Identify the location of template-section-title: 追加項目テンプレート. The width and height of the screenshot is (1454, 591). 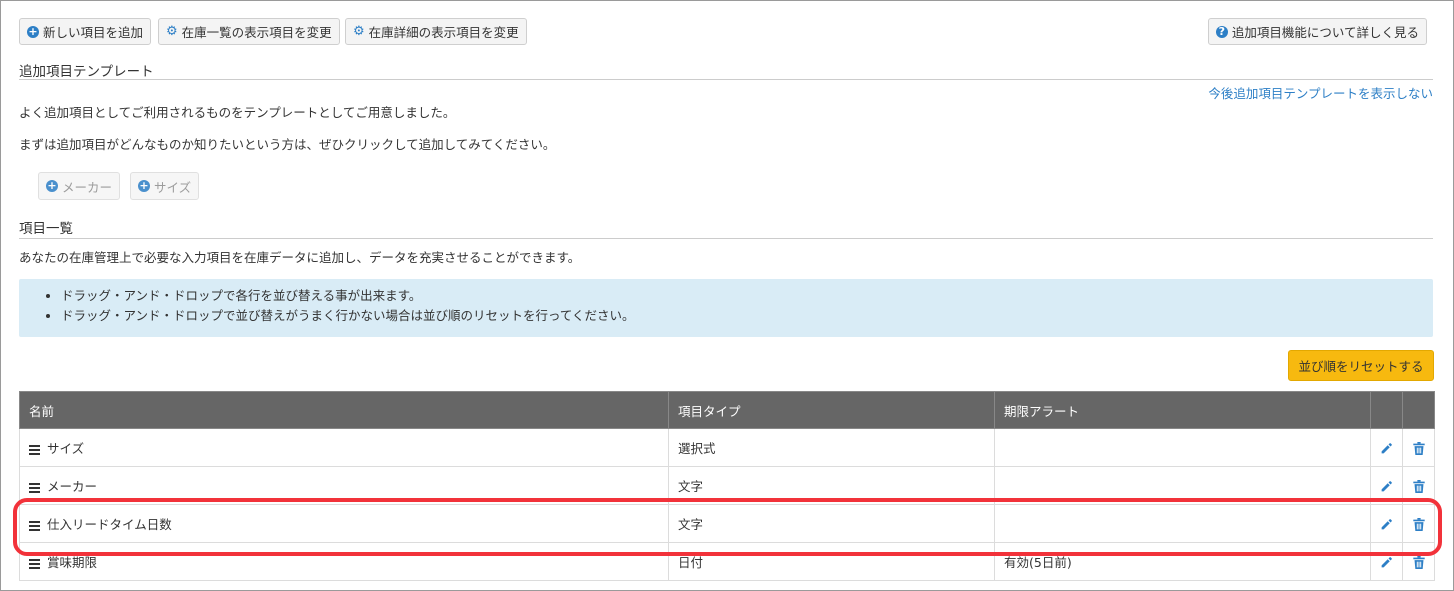
(86, 72).